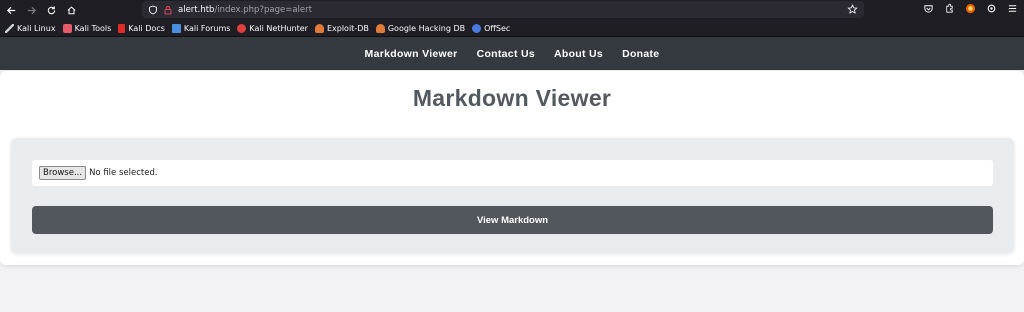 This screenshot has height=312, width=1024. Describe the element at coordinates (512, 173) in the screenshot. I see `file-input: Browse... No file selected.` at that location.